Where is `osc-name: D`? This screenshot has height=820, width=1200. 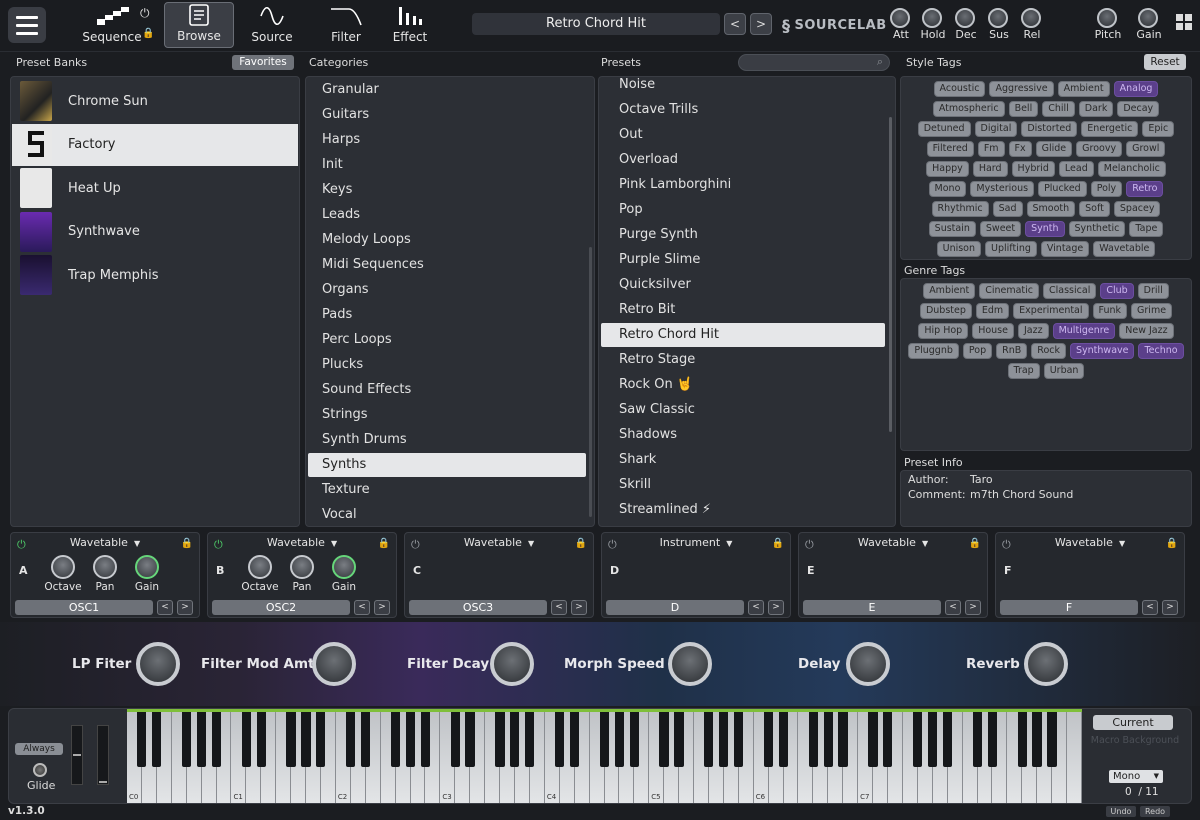
osc-name: D is located at coordinates (675, 607).